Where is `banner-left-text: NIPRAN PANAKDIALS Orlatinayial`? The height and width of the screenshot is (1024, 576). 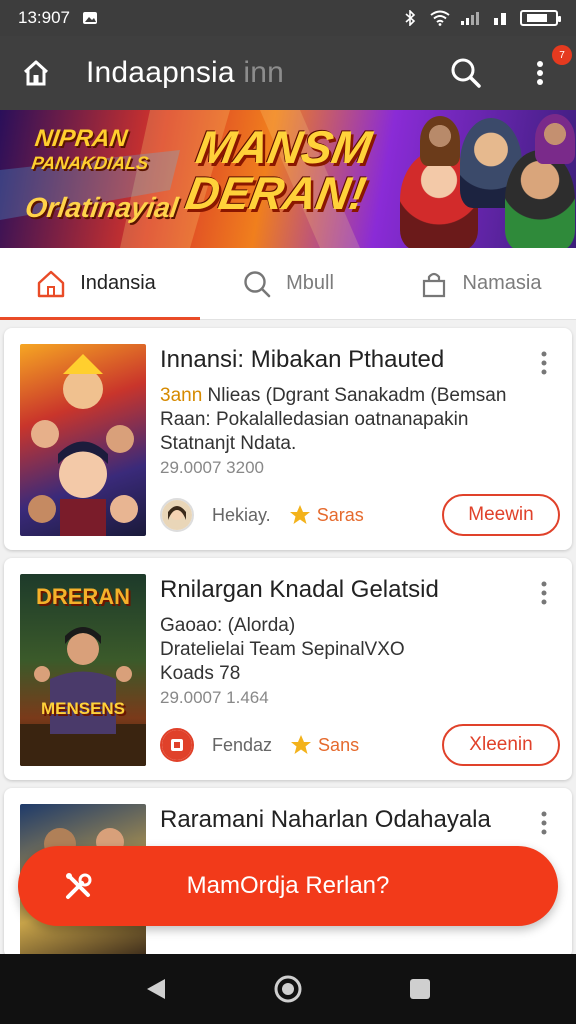 banner-left-text: NIPRAN PANAKDIALS Orlatinayial is located at coordinates (106, 174).